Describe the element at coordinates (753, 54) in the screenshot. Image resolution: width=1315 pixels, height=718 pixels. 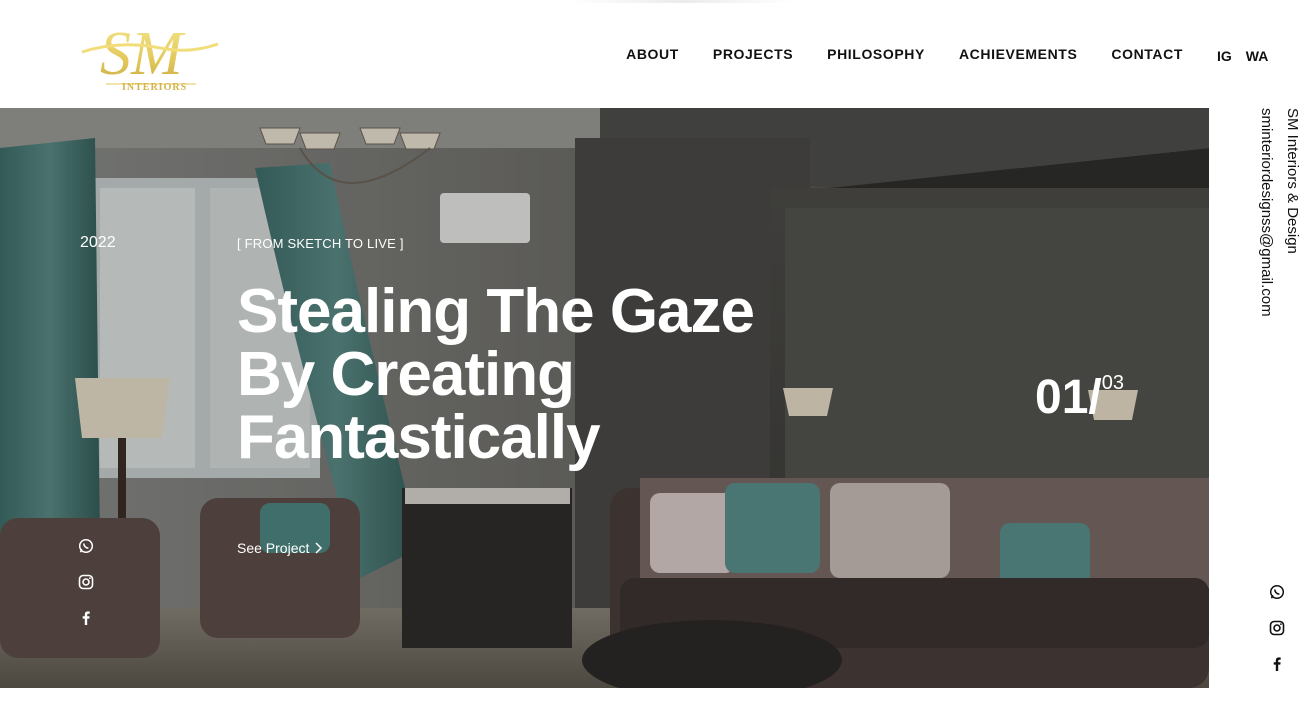
I see `nav-projects: PROJECTS` at that location.